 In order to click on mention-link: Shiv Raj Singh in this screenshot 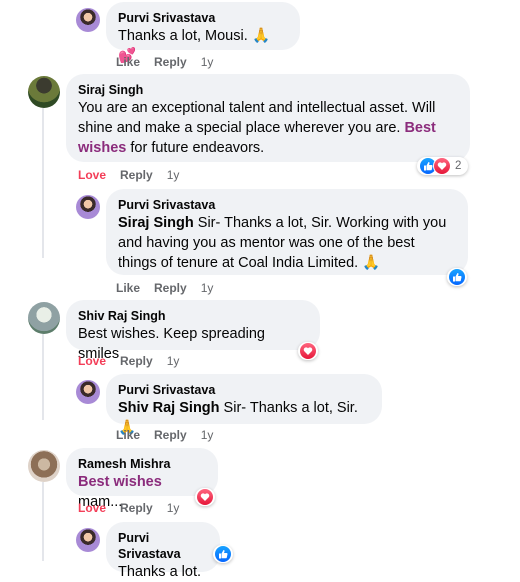, I will do `click(169, 408)`.